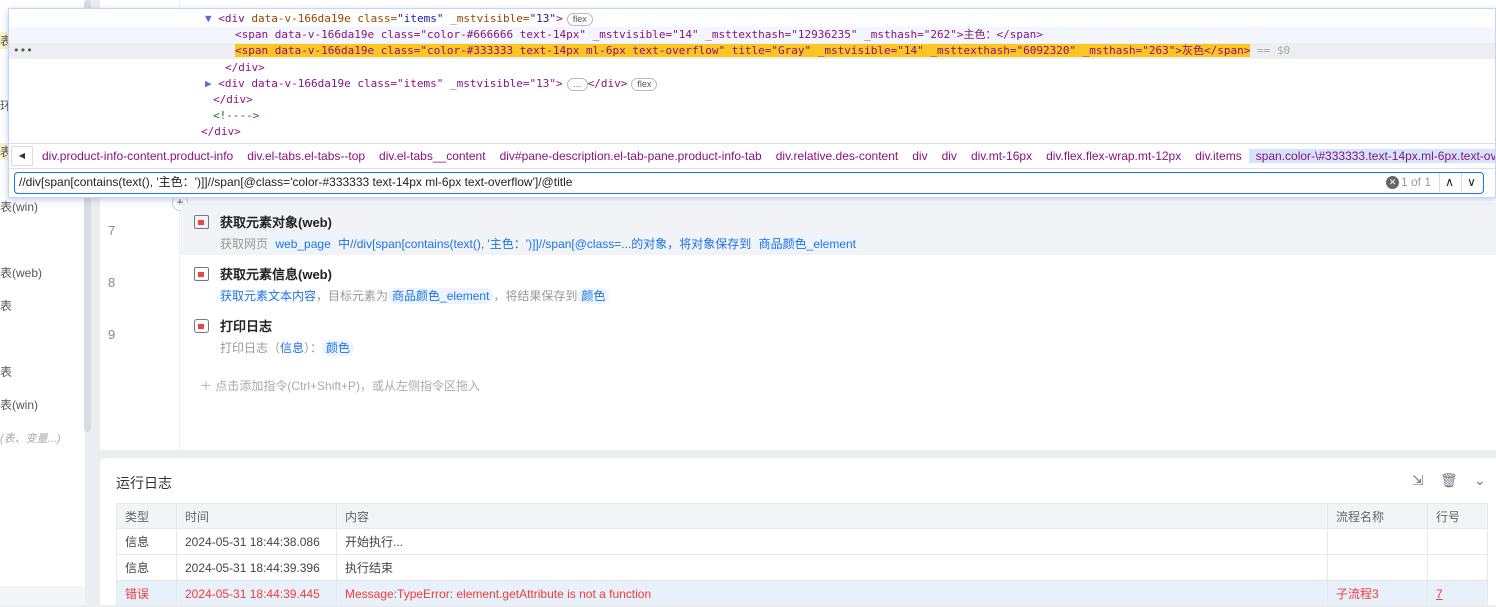 The height and width of the screenshot is (607, 1496). Describe the element at coordinates (146, 593) in the screenshot. I see `cell: 错误` at that location.